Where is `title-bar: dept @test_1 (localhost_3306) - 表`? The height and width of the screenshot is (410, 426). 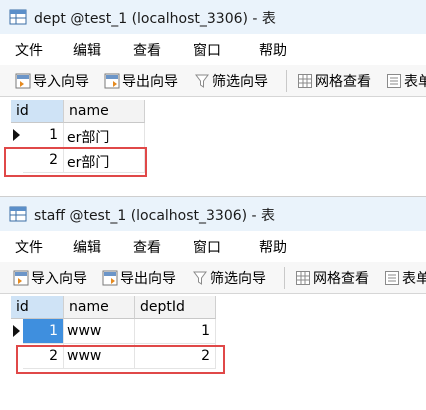
title-bar: dept @test_1 (localhost_3306) - 表 is located at coordinates (213, 17).